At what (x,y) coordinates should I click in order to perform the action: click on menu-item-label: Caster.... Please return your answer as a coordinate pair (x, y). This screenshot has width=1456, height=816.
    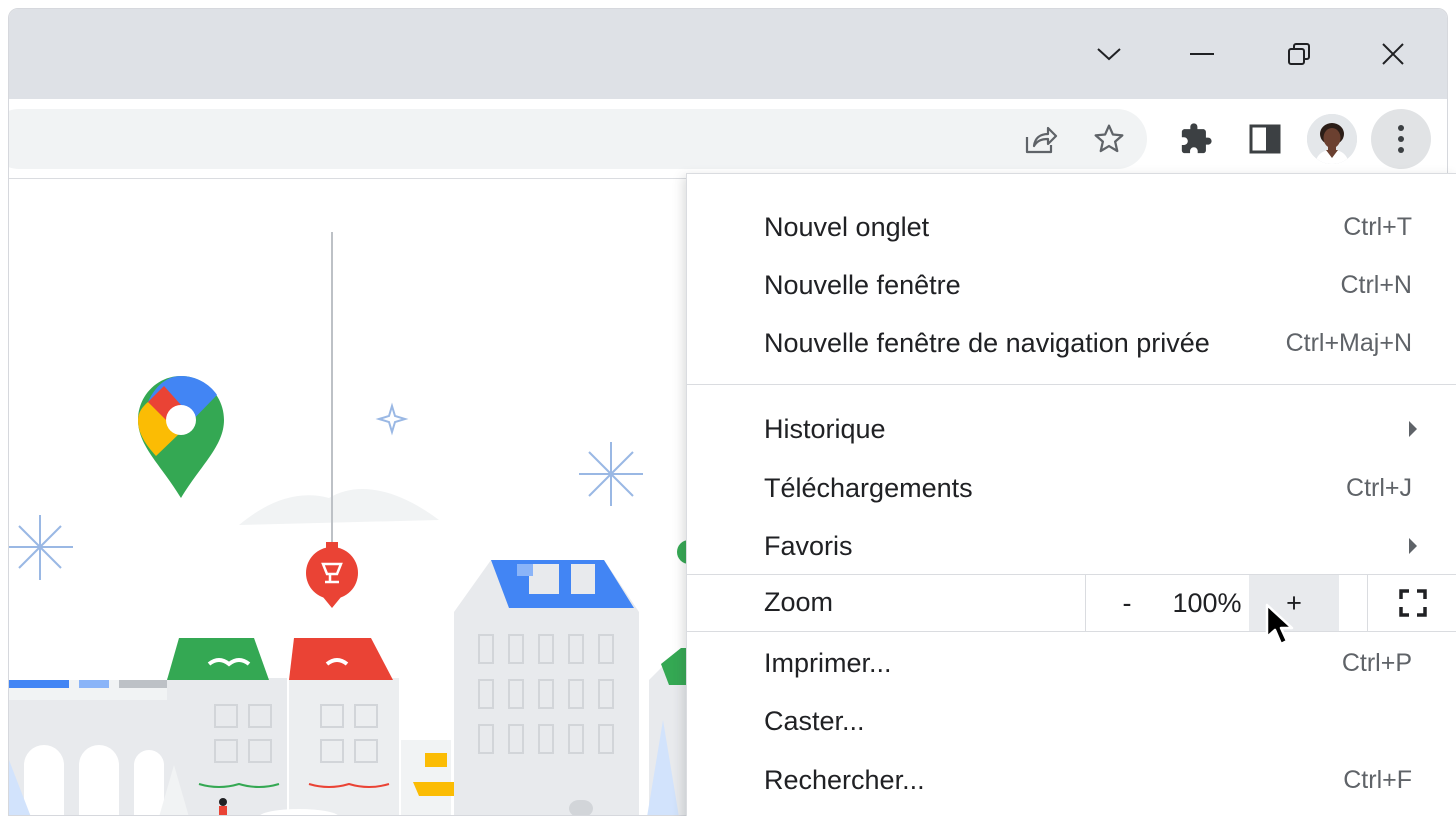
    Looking at the image, I should click on (814, 720).